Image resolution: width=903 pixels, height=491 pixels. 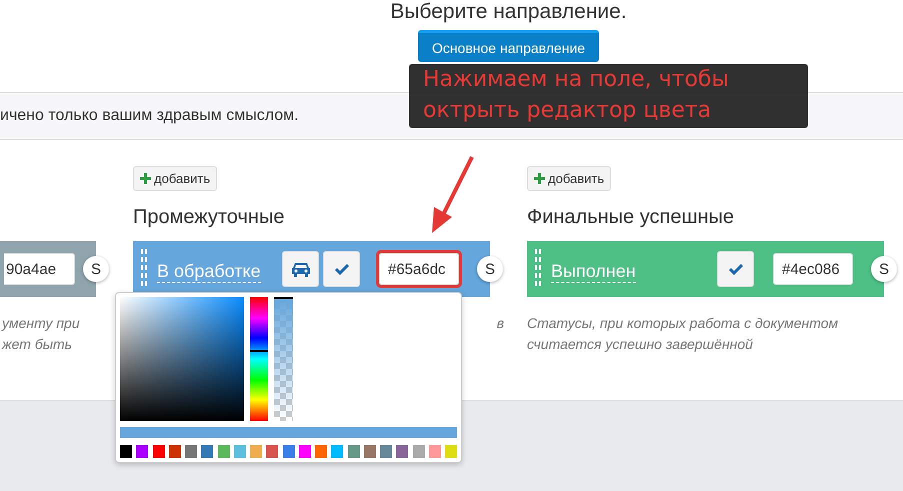 I want to click on direction-button: Основное направление, so click(x=509, y=46).